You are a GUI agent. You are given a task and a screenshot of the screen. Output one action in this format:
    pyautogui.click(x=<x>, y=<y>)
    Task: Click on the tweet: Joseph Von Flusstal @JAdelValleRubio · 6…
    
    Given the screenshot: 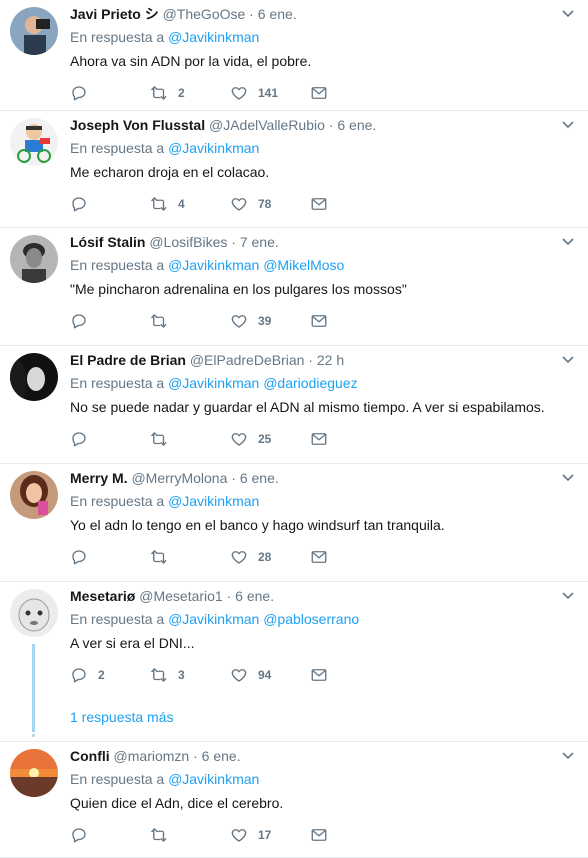 What is the action you would take?
    pyautogui.click(x=294, y=169)
    